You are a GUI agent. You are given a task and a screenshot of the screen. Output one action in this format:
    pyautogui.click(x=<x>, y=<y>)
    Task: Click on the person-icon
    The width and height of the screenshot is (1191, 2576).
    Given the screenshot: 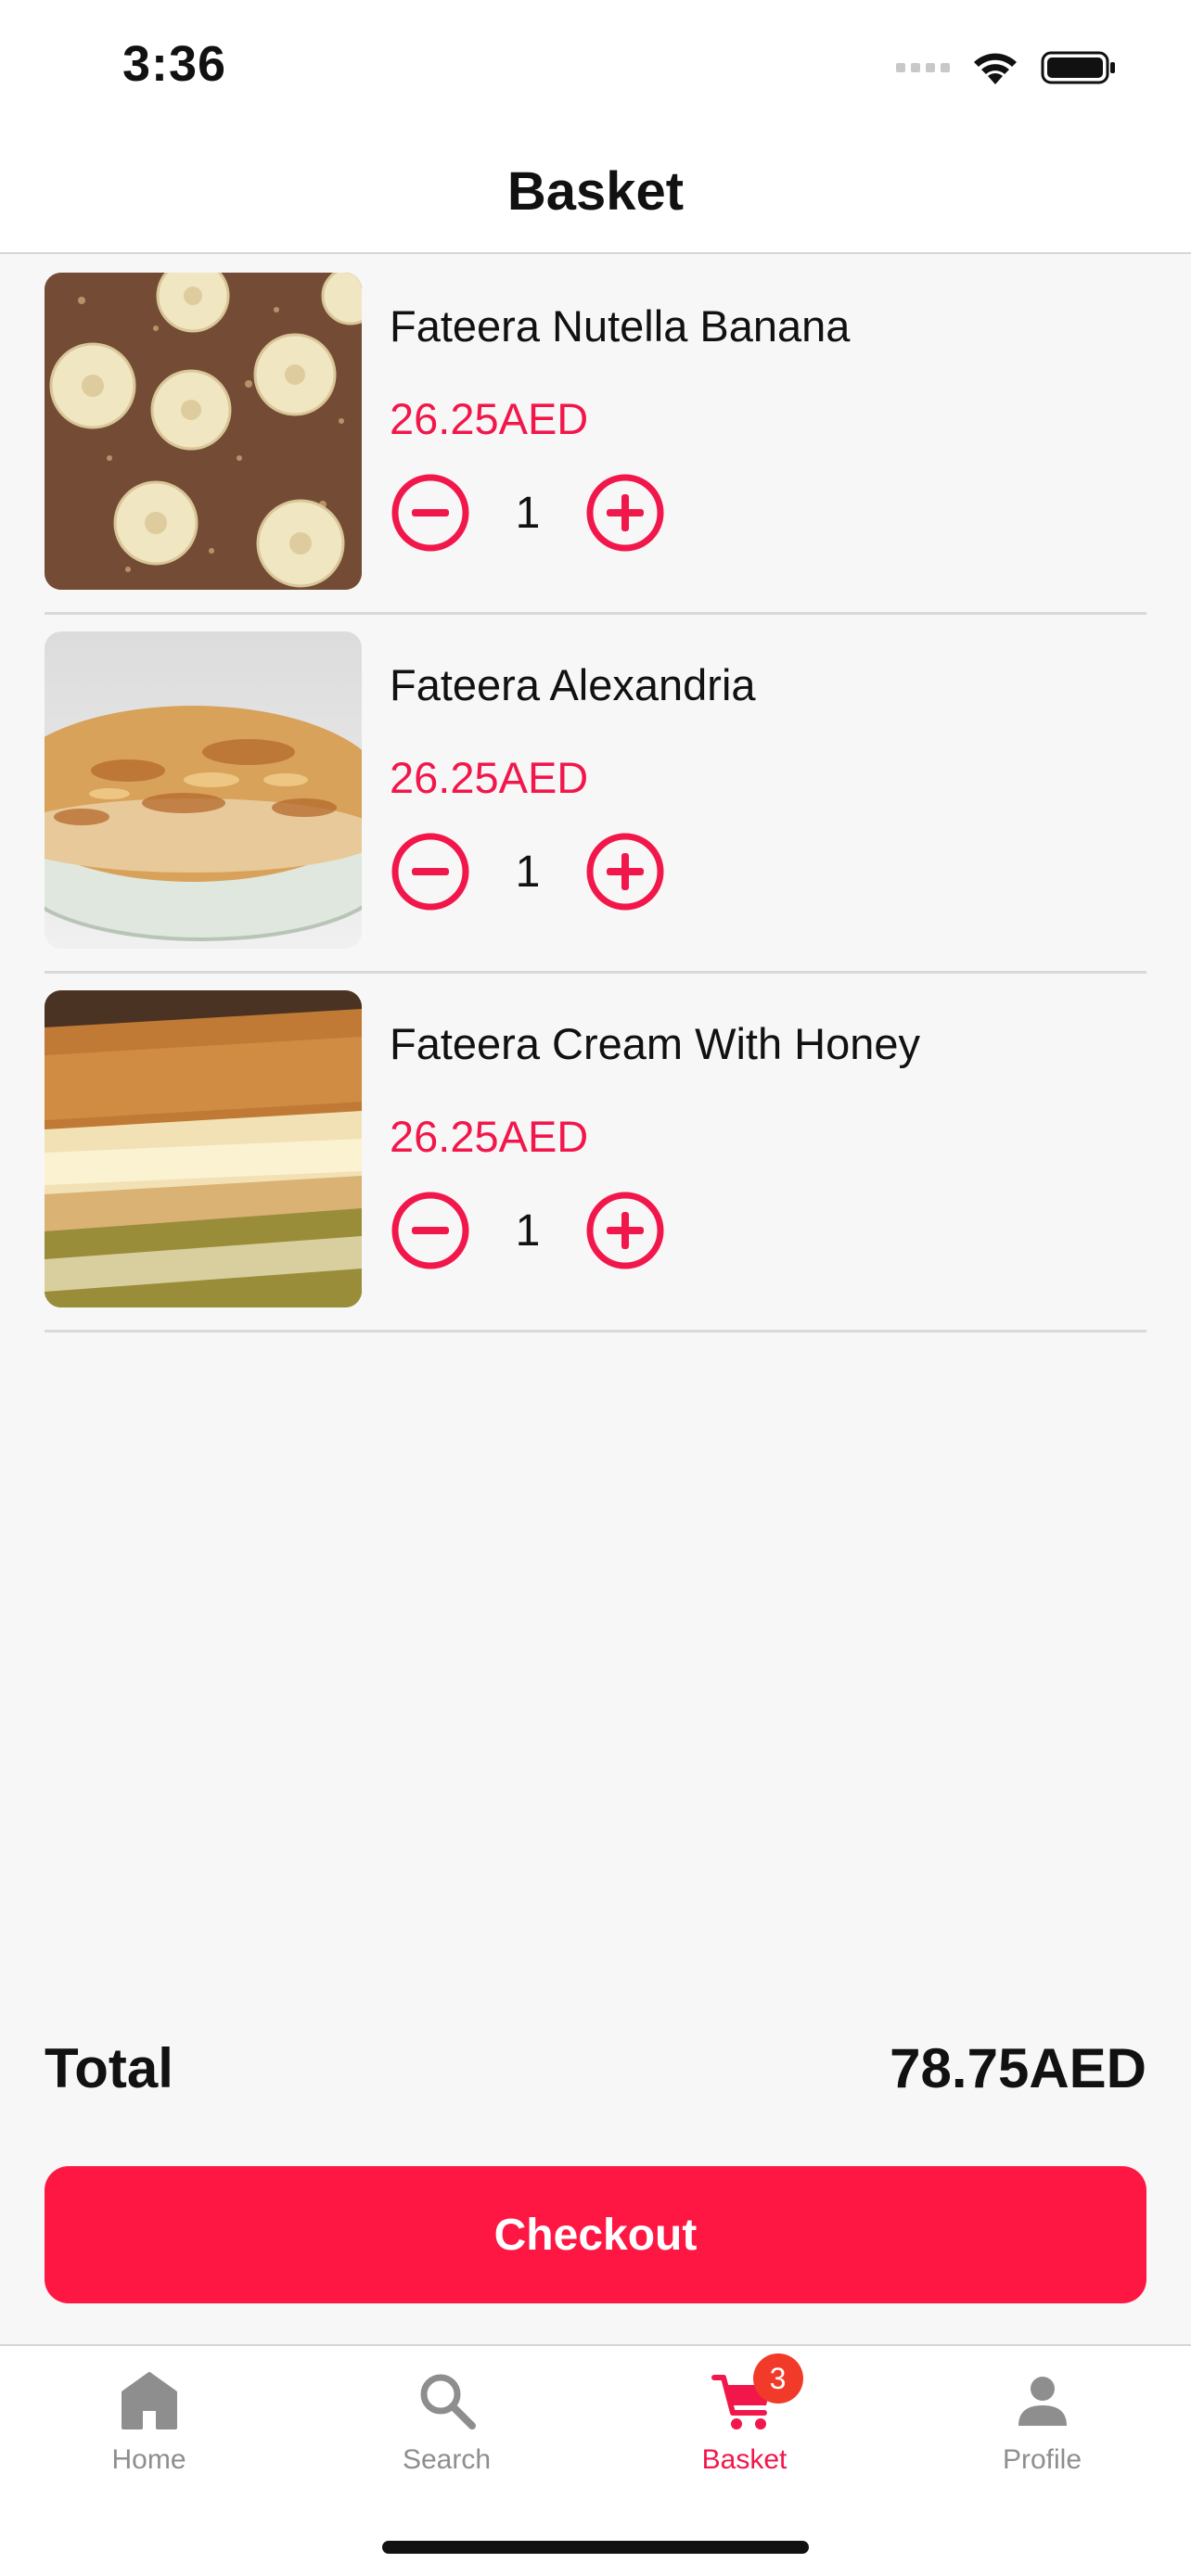 What is the action you would take?
    pyautogui.click(x=1042, y=2400)
    